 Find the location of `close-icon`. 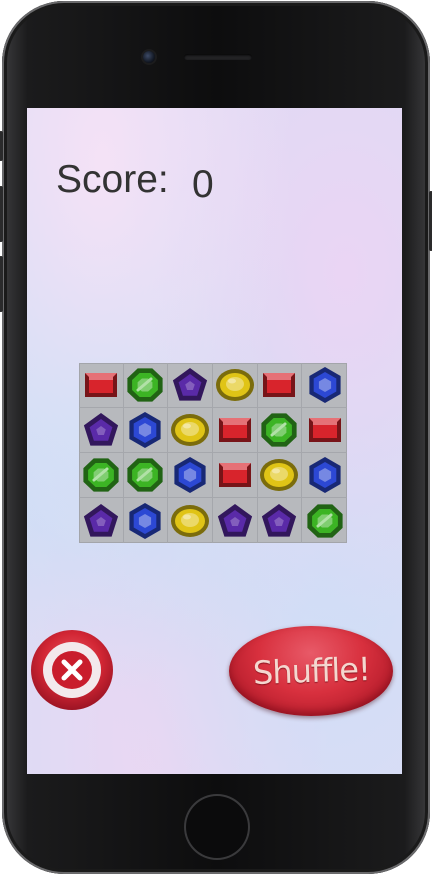

close-icon is located at coordinates (72, 670).